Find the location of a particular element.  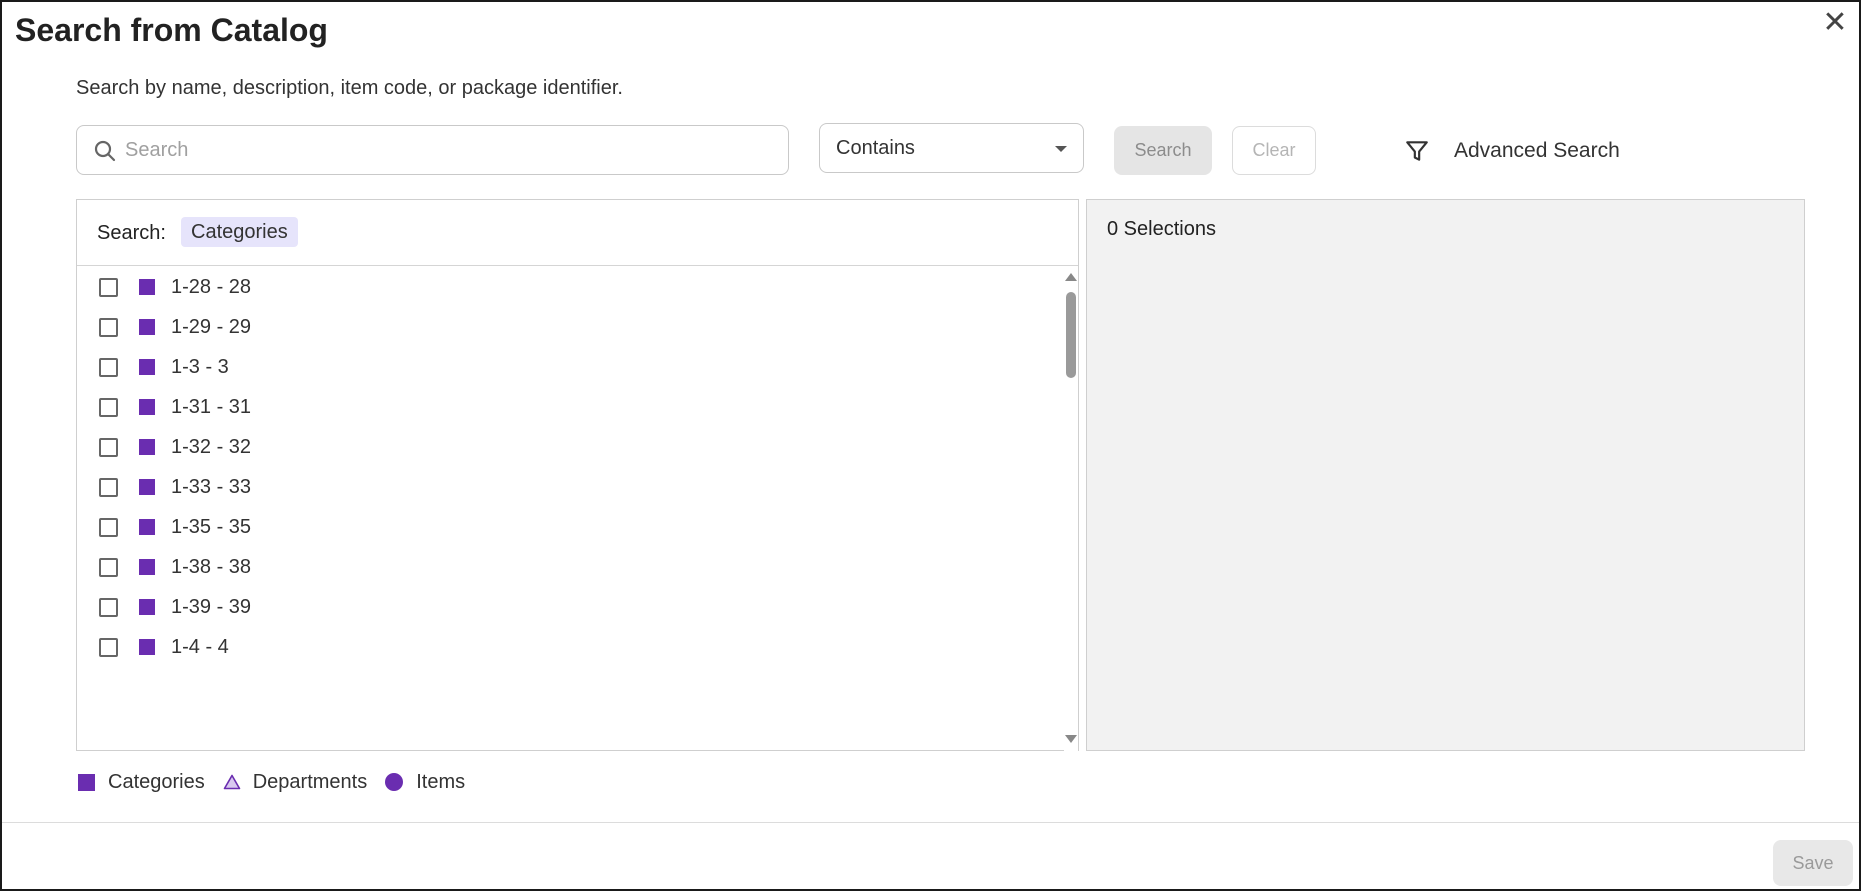

item-label: 1-39 - 39 is located at coordinates (211, 606).